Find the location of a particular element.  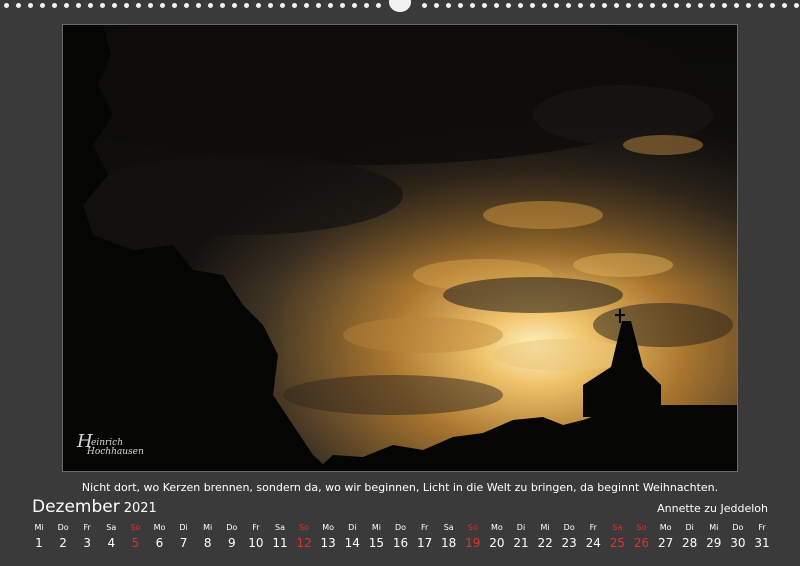

calendar-day: Do 30 is located at coordinates (738, 536).